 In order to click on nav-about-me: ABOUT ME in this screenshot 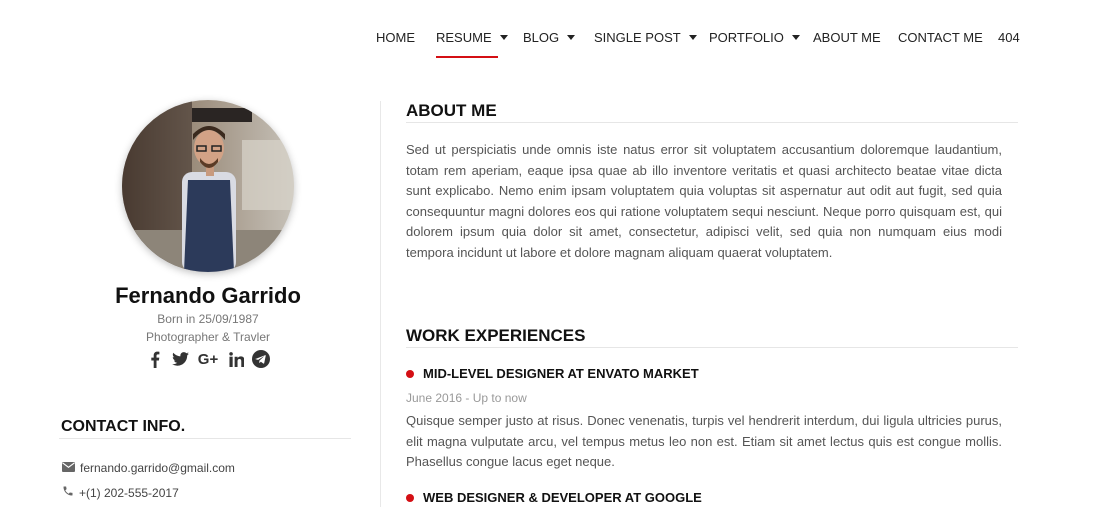, I will do `click(847, 37)`.